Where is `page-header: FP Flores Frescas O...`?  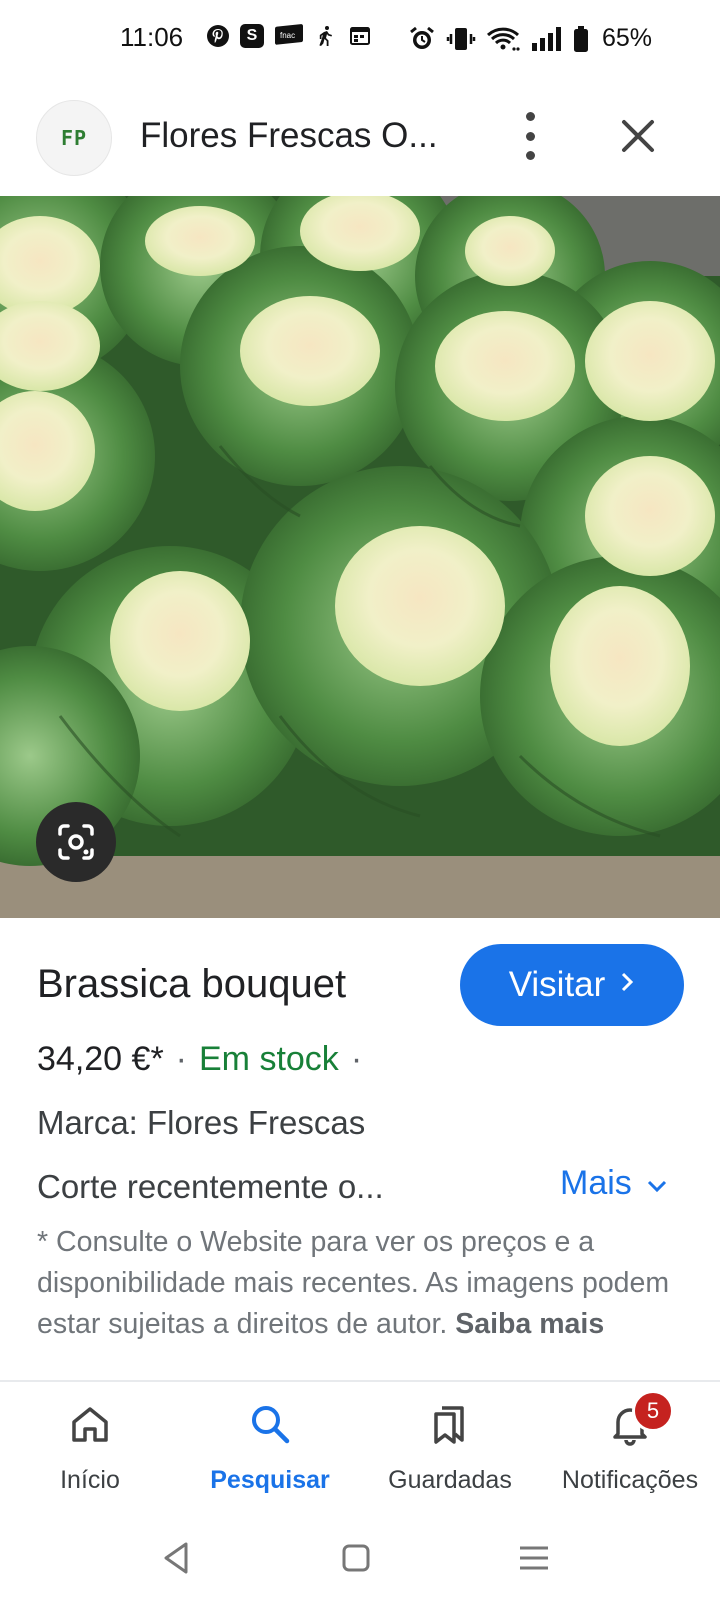 page-header: FP Flores Frescas O... is located at coordinates (360, 139).